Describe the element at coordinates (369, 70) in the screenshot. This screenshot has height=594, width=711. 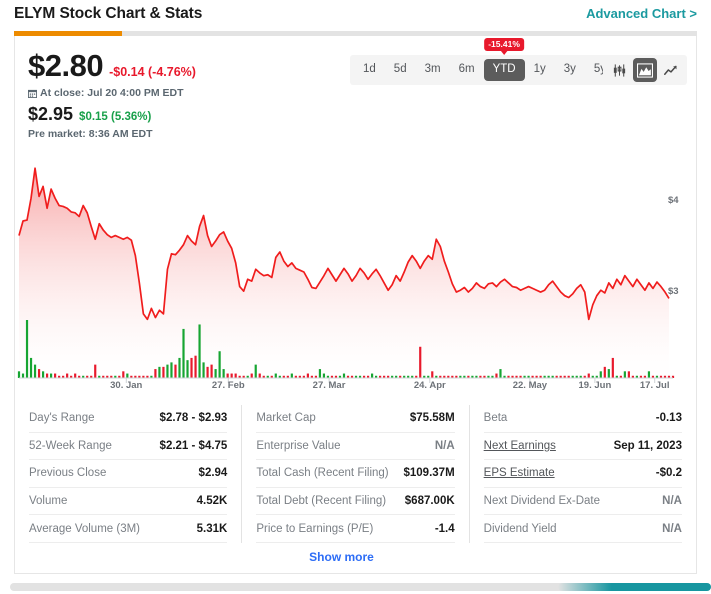
I see `range-button-1d: 1d` at that location.